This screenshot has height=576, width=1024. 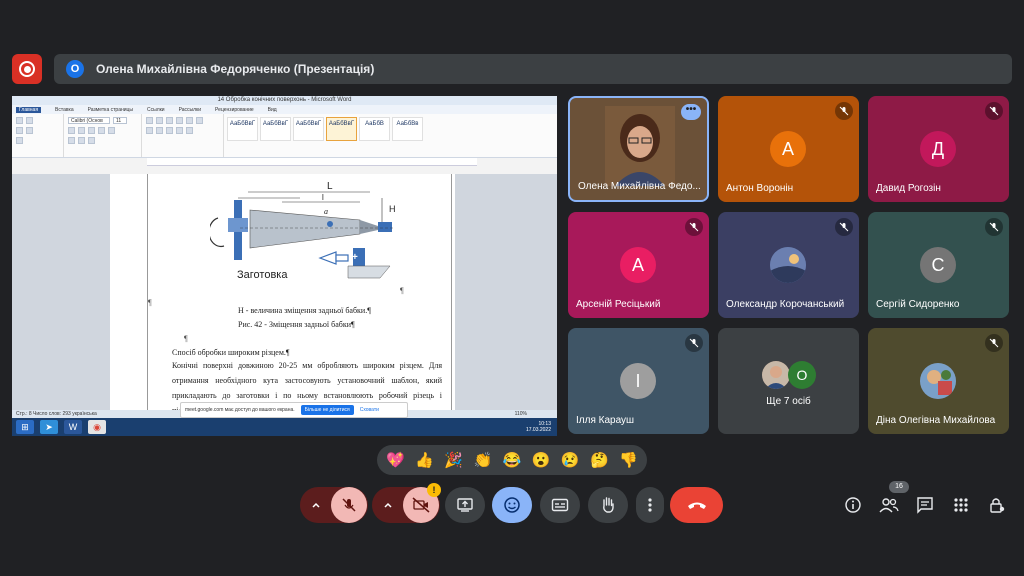 What do you see at coordinates (392, 209) in the screenshot?
I see `dim-h-label: H` at bounding box center [392, 209].